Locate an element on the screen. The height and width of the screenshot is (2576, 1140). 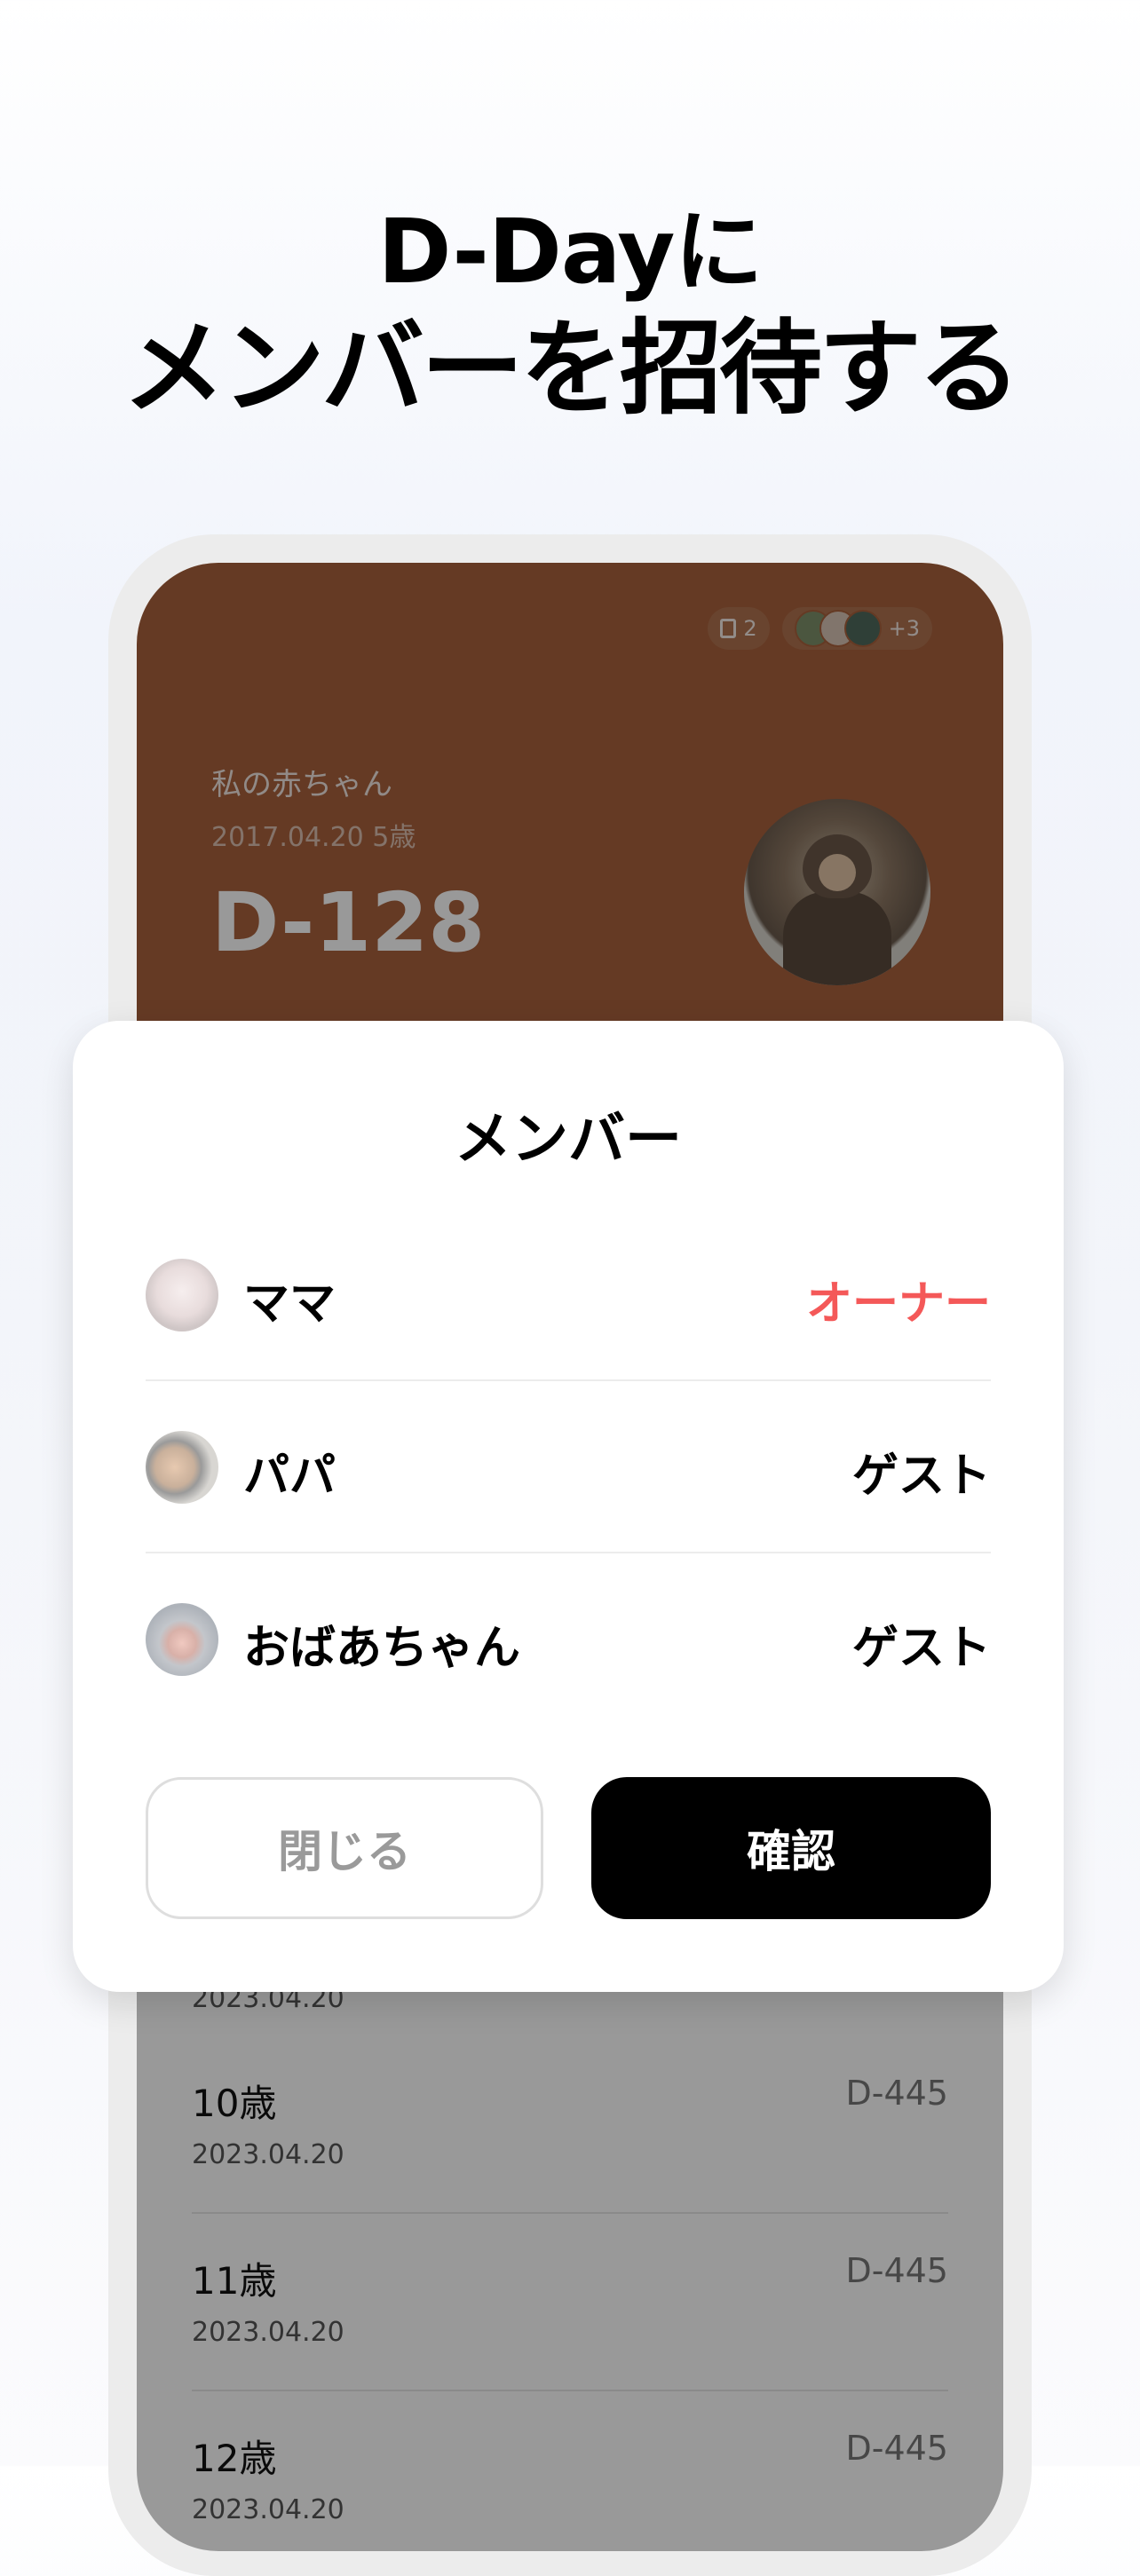
member-row: パパ ゲスト is located at coordinates (568, 1467).